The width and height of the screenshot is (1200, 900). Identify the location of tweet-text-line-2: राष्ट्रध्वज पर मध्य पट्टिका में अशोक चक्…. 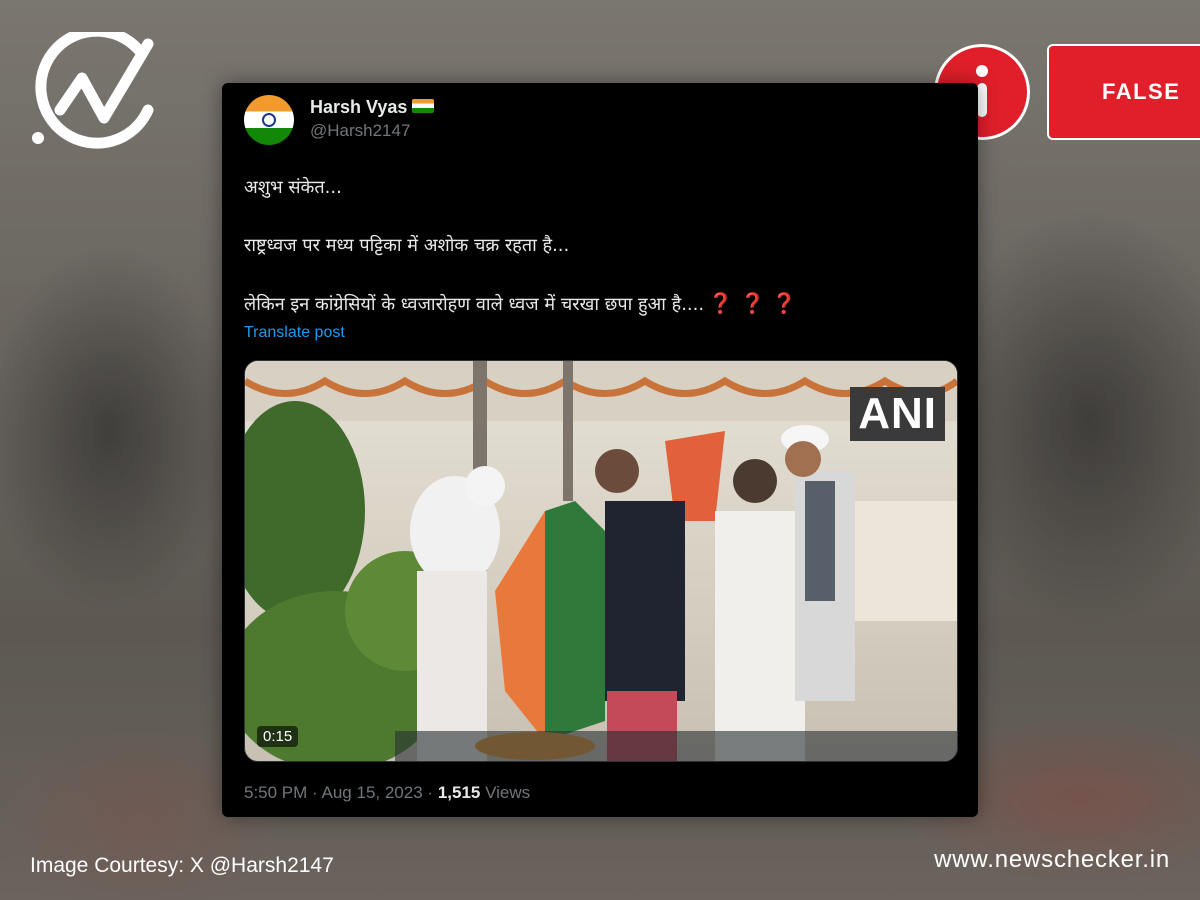
(407, 245).